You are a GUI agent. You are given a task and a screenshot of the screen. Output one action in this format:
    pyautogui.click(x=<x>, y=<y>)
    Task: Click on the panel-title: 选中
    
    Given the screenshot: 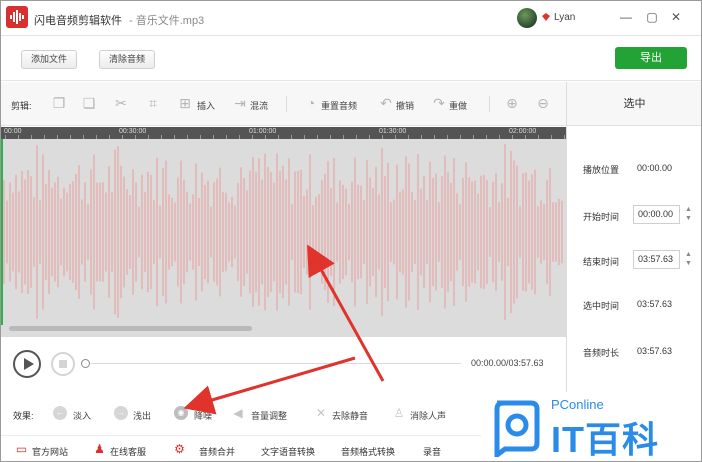 What is the action you would take?
    pyautogui.click(x=634, y=104)
    